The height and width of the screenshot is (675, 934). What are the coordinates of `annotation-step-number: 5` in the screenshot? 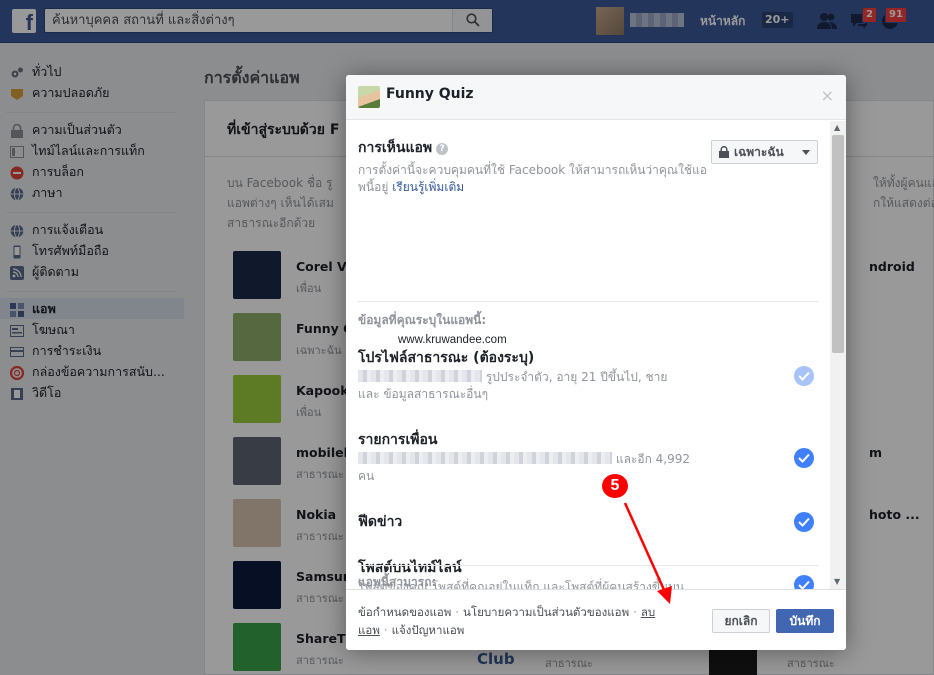 It's located at (615, 486).